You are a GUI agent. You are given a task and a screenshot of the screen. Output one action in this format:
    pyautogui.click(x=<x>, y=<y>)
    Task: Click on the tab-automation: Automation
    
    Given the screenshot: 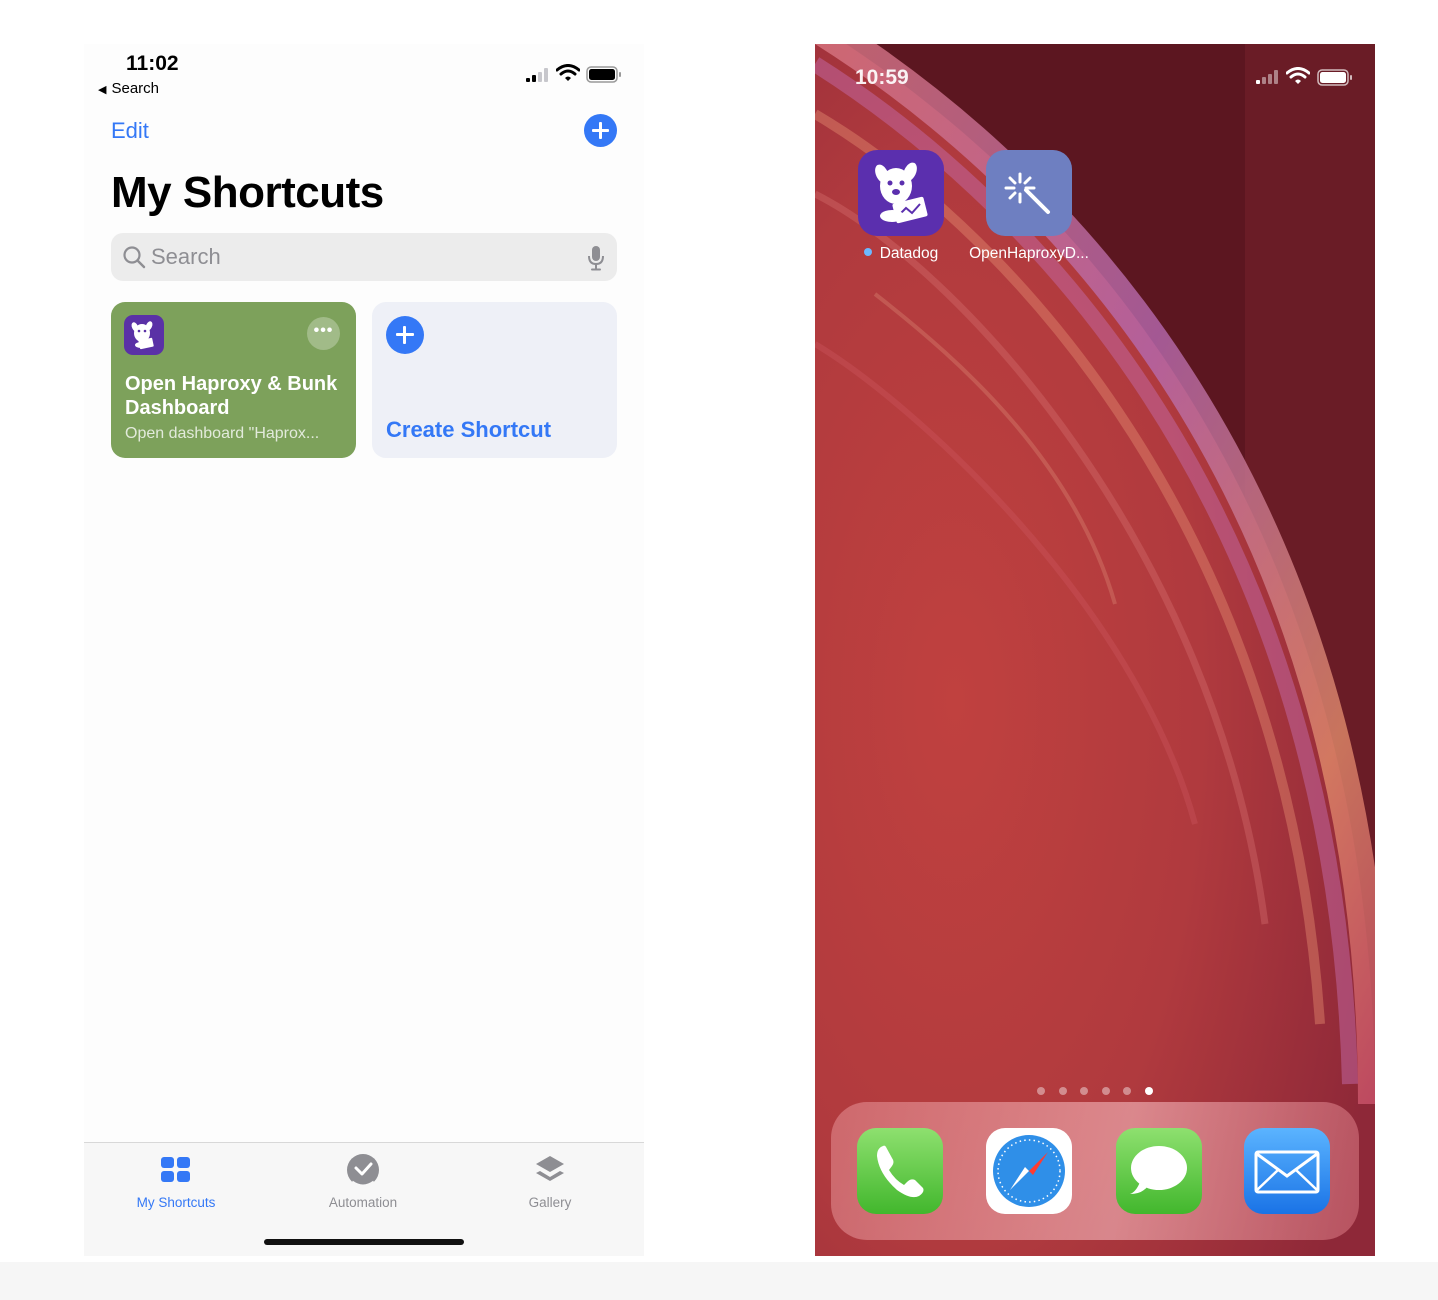 What is the action you would take?
    pyautogui.click(x=363, y=1181)
    